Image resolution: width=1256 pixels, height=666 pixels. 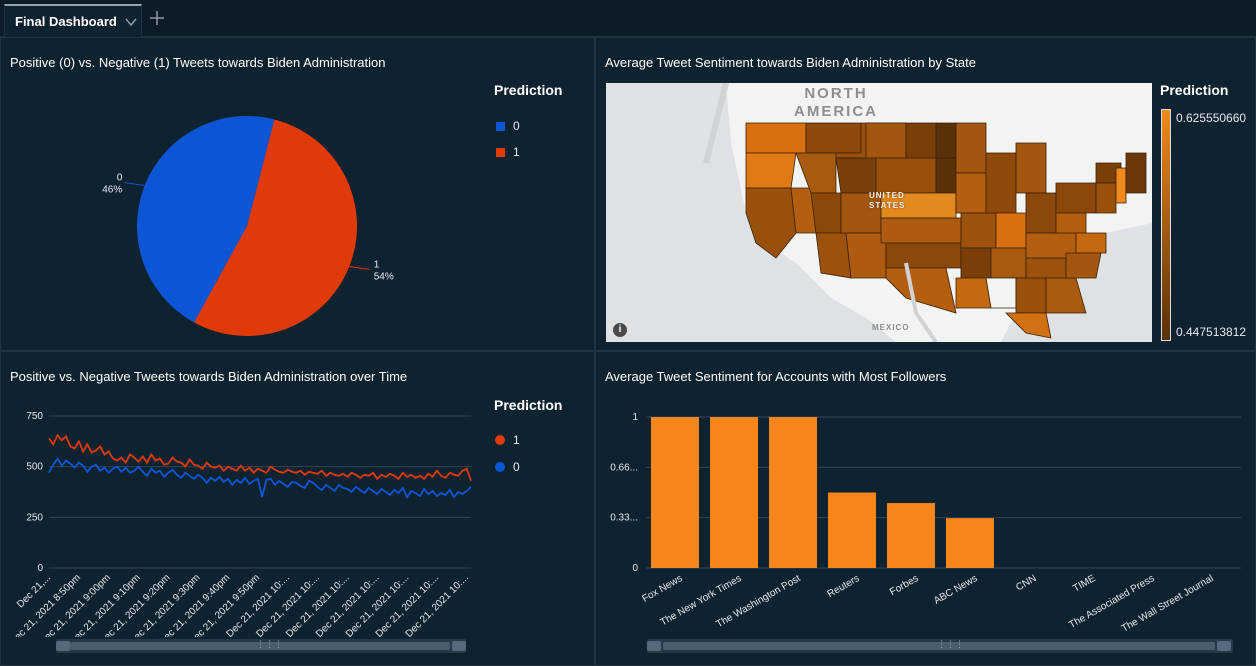 I want to click on legend-min-value: 0.447513812, so click(x=1211, y=332).